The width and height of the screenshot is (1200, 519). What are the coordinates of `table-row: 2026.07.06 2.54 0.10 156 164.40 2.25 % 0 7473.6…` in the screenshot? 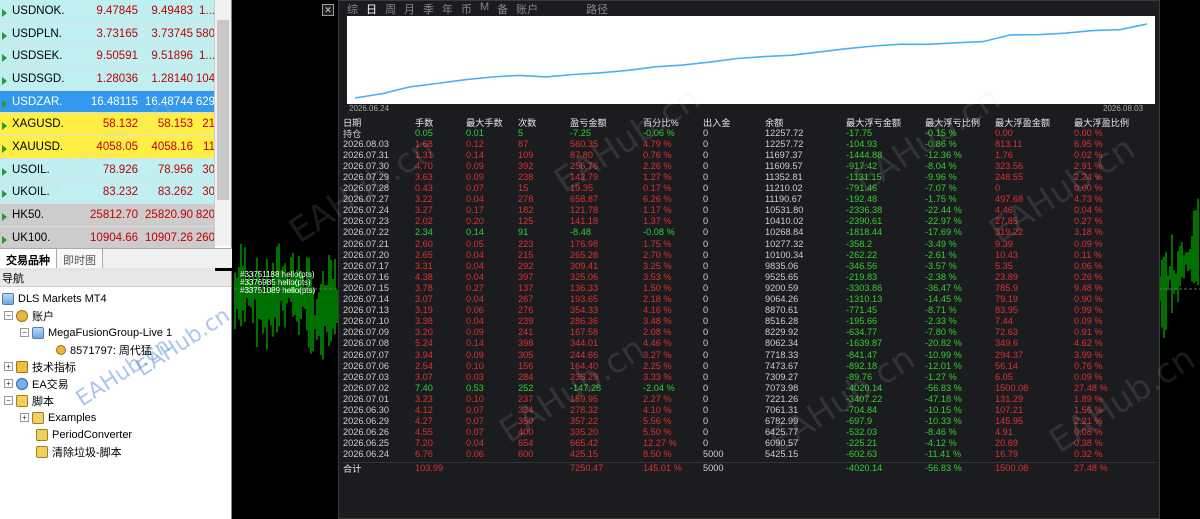 It's located at (750, 365).